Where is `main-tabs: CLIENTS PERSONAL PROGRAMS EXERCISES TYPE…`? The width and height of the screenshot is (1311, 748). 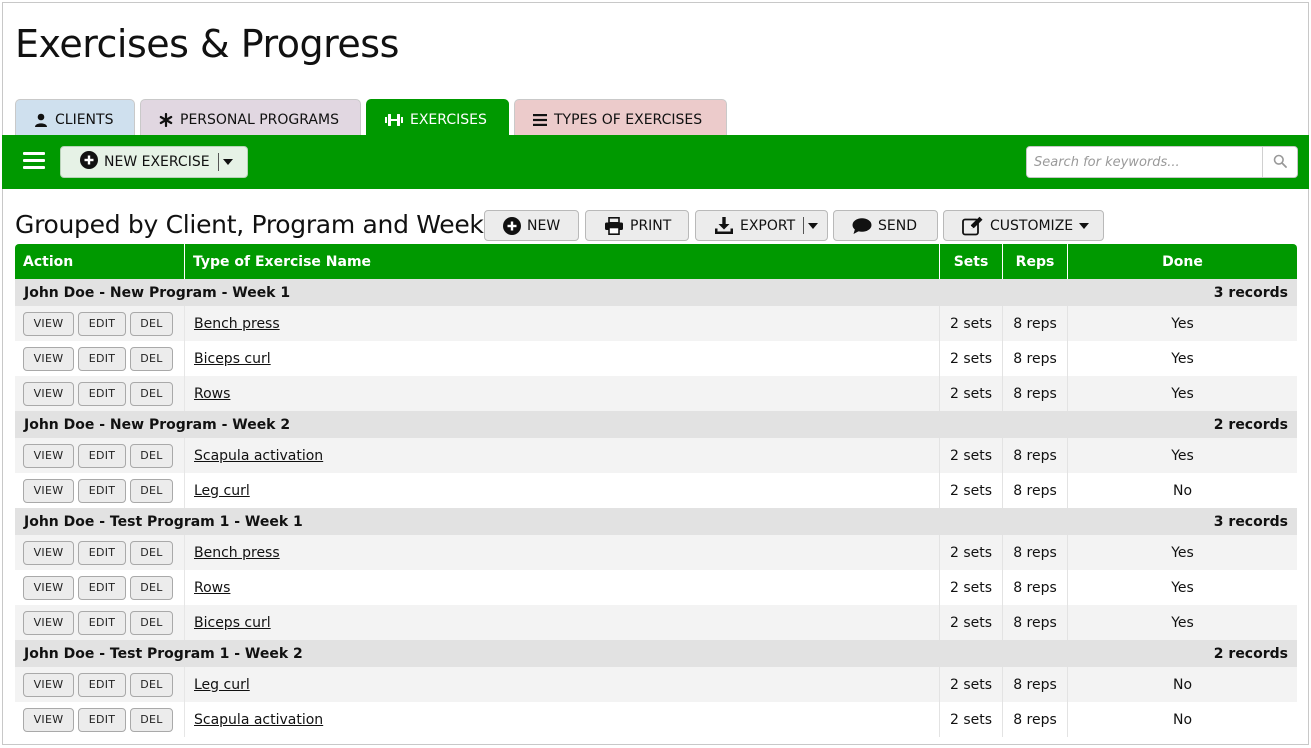
main-tabs: CLIENTS PERSONAL PROGRAMS EXERCISES TYPE… is located at coordinates (373, 117).